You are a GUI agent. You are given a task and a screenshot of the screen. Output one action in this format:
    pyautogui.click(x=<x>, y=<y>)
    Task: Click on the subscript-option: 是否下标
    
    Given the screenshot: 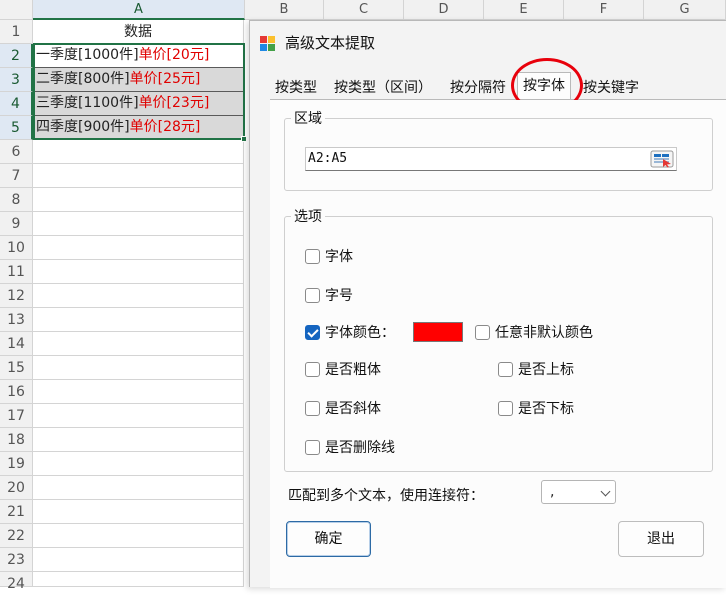 What is the action you would take?
    pyautogui.click(x=536, y=408)
    